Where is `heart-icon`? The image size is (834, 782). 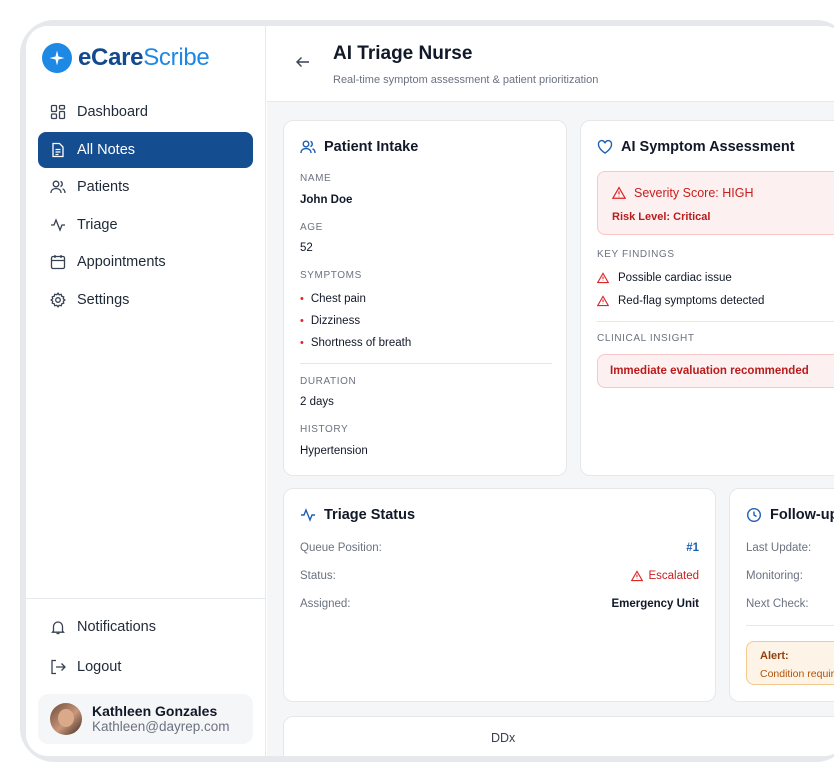 heart-icon is located at coordinates (605, 146).